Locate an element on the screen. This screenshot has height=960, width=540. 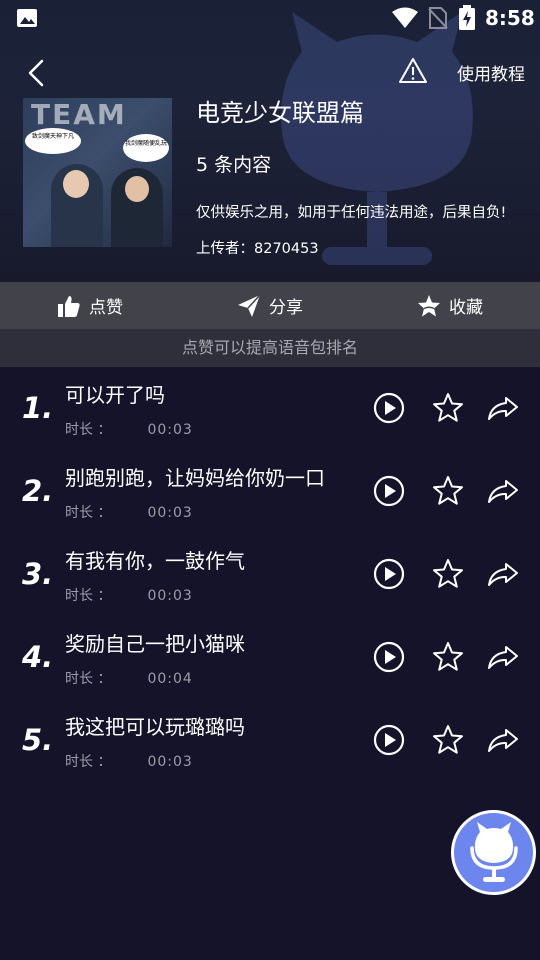
warning-triangle-icon is located at coordinates (413, 71).